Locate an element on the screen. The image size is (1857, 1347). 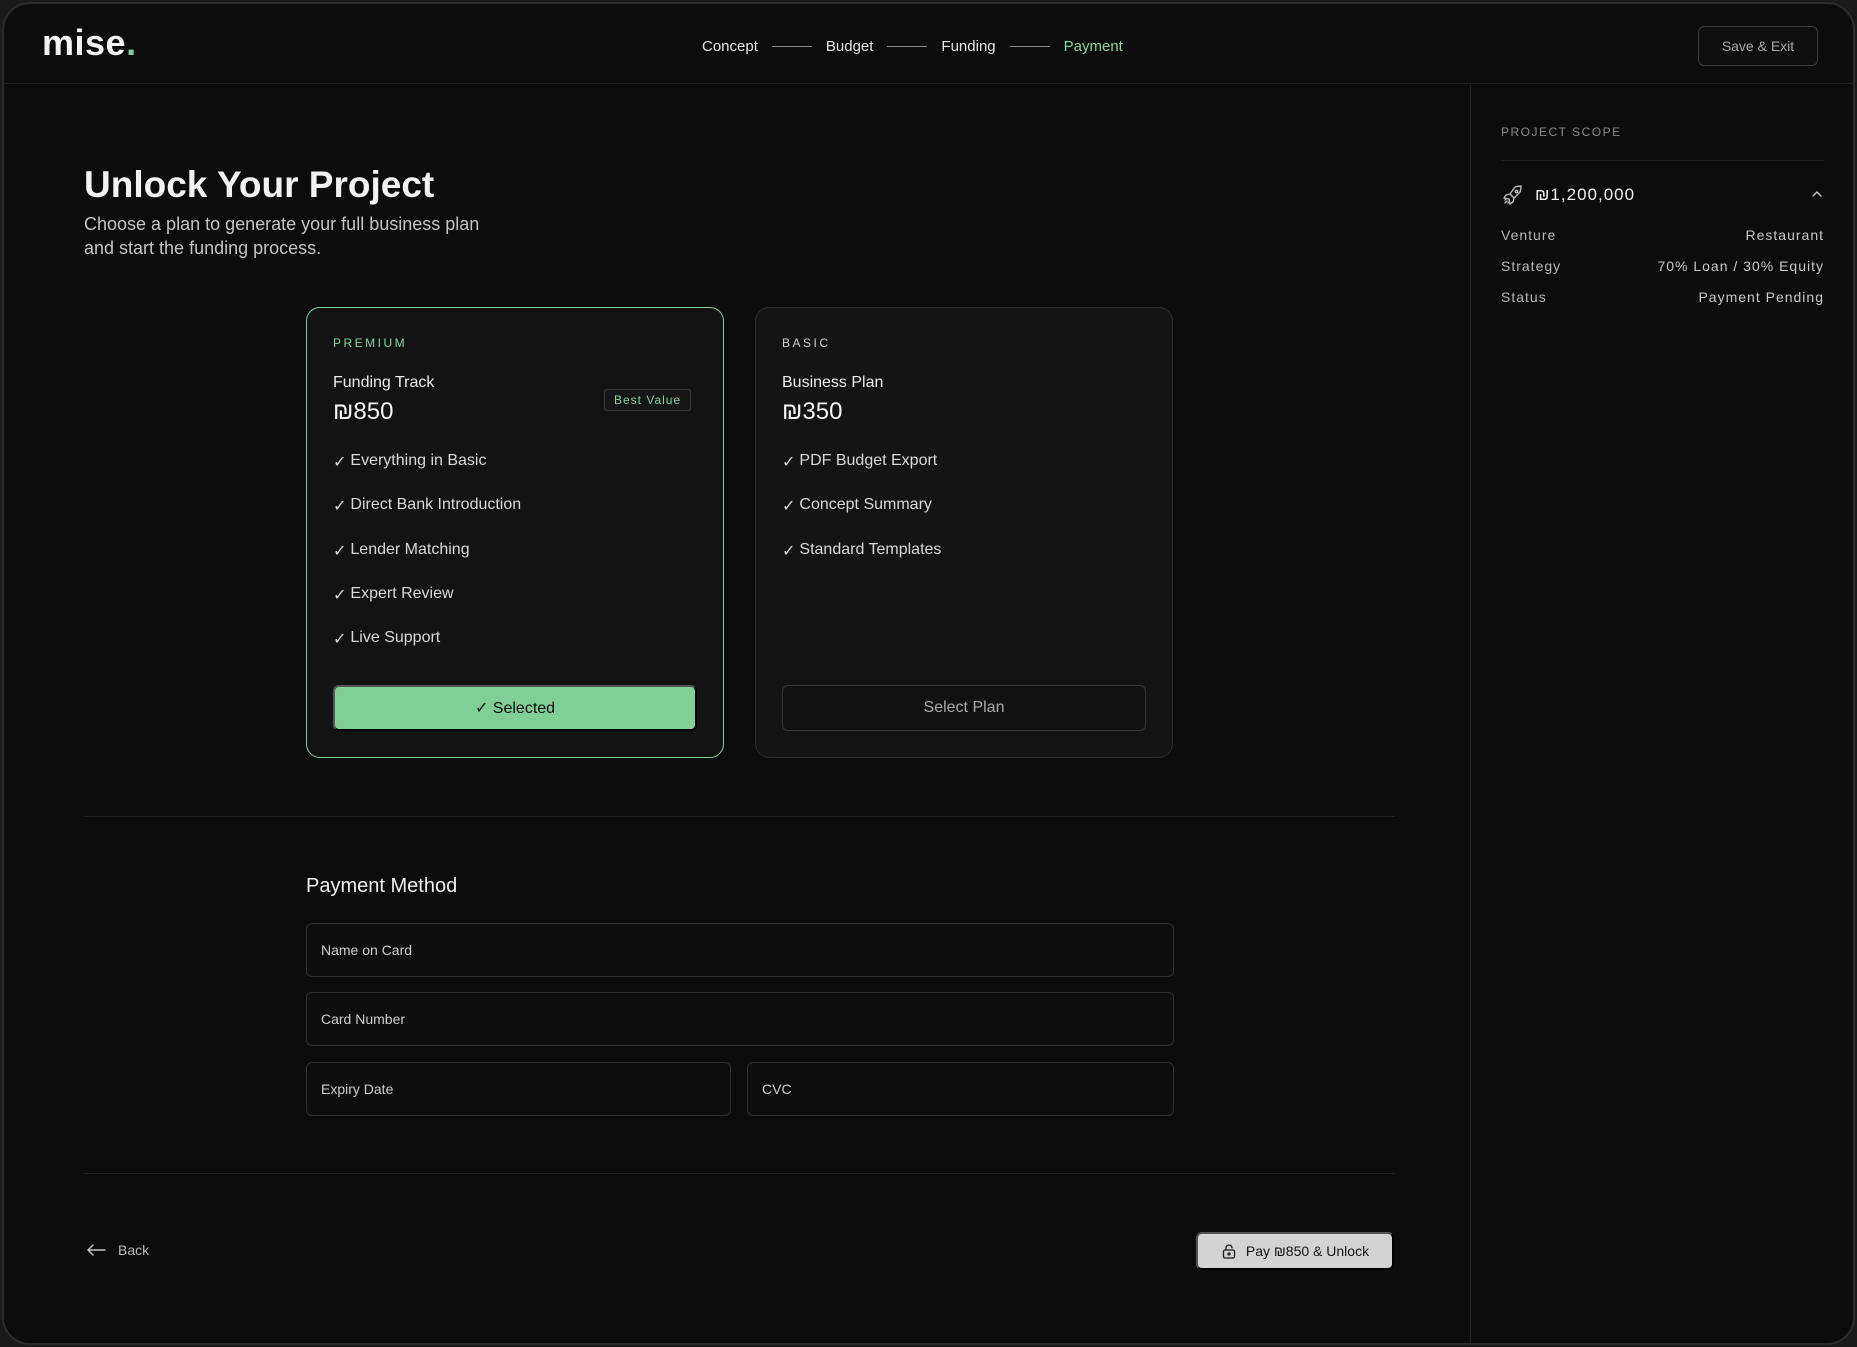
logo-text: mise is located at coordinates (84, 42).